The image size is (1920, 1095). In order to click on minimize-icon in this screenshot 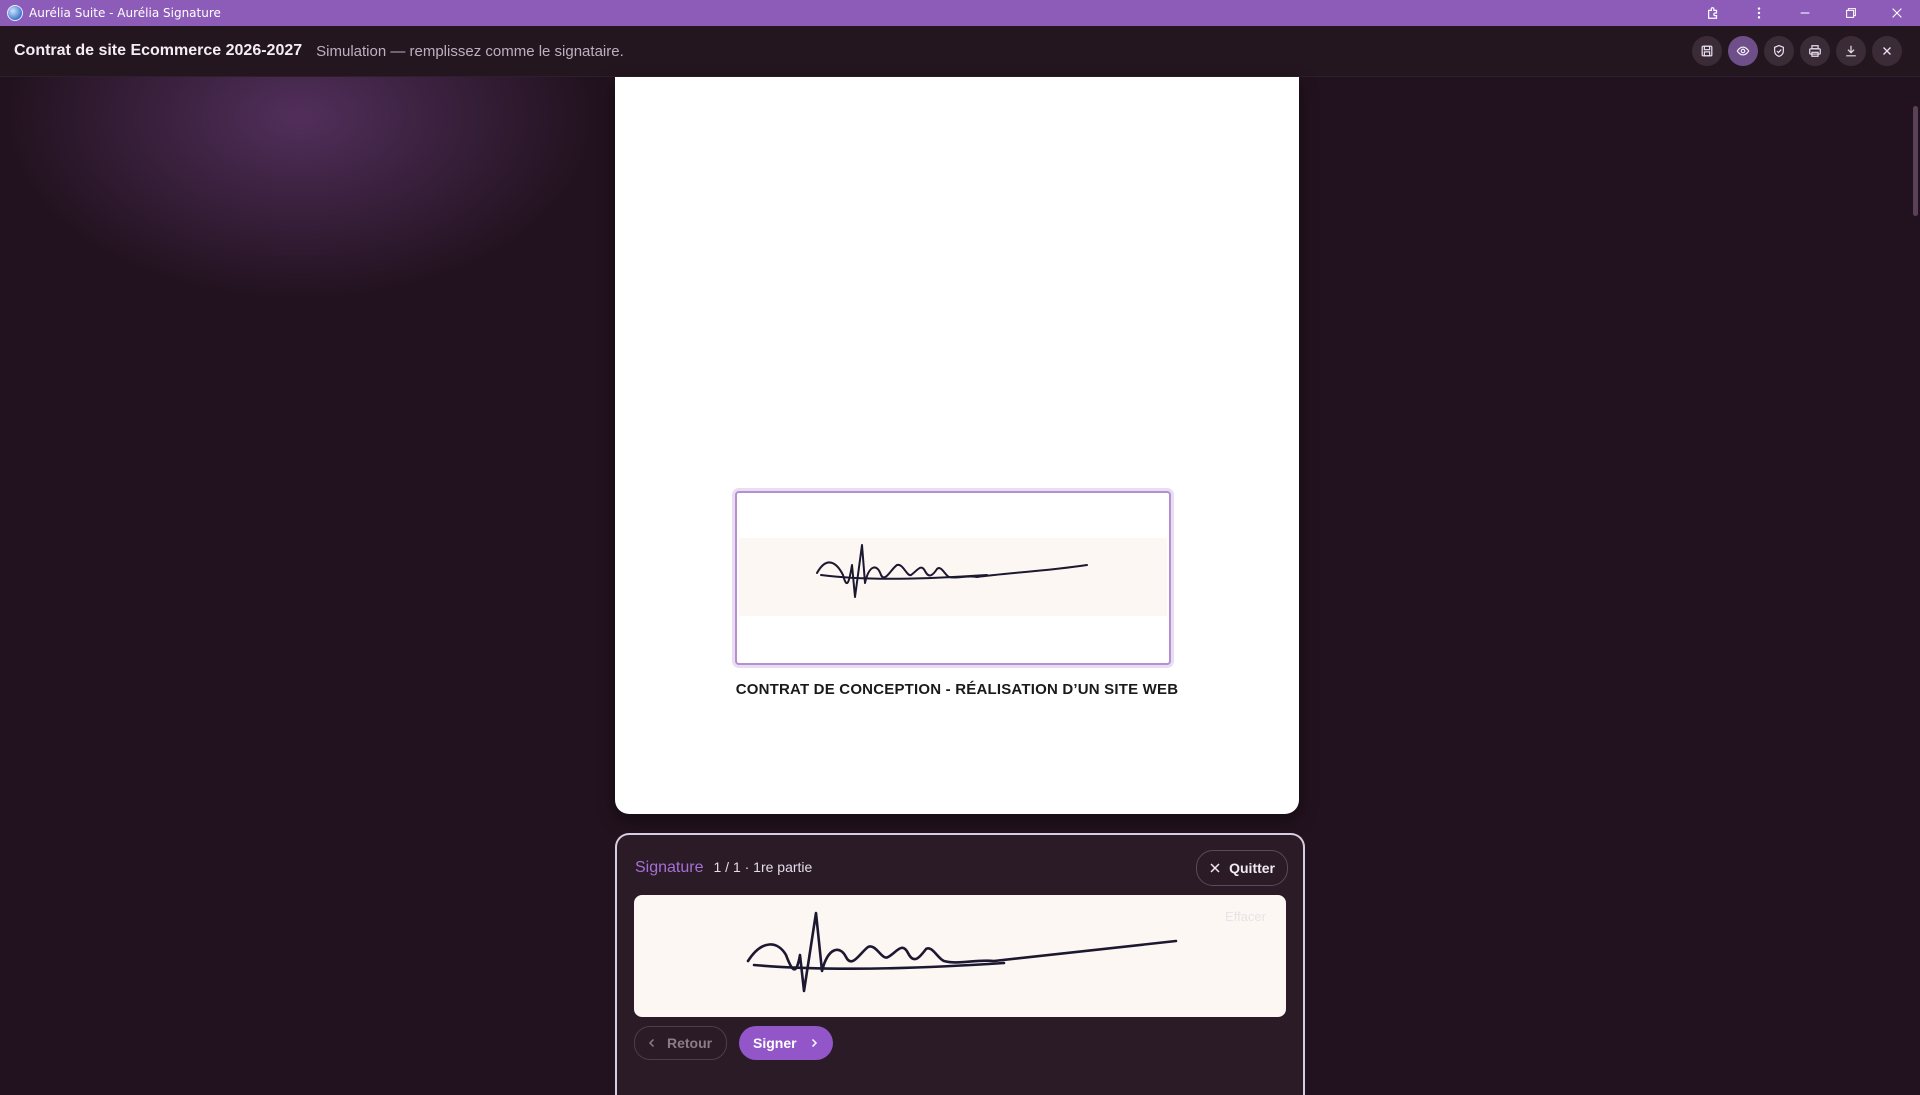, I will do `click(1805, 13)`.